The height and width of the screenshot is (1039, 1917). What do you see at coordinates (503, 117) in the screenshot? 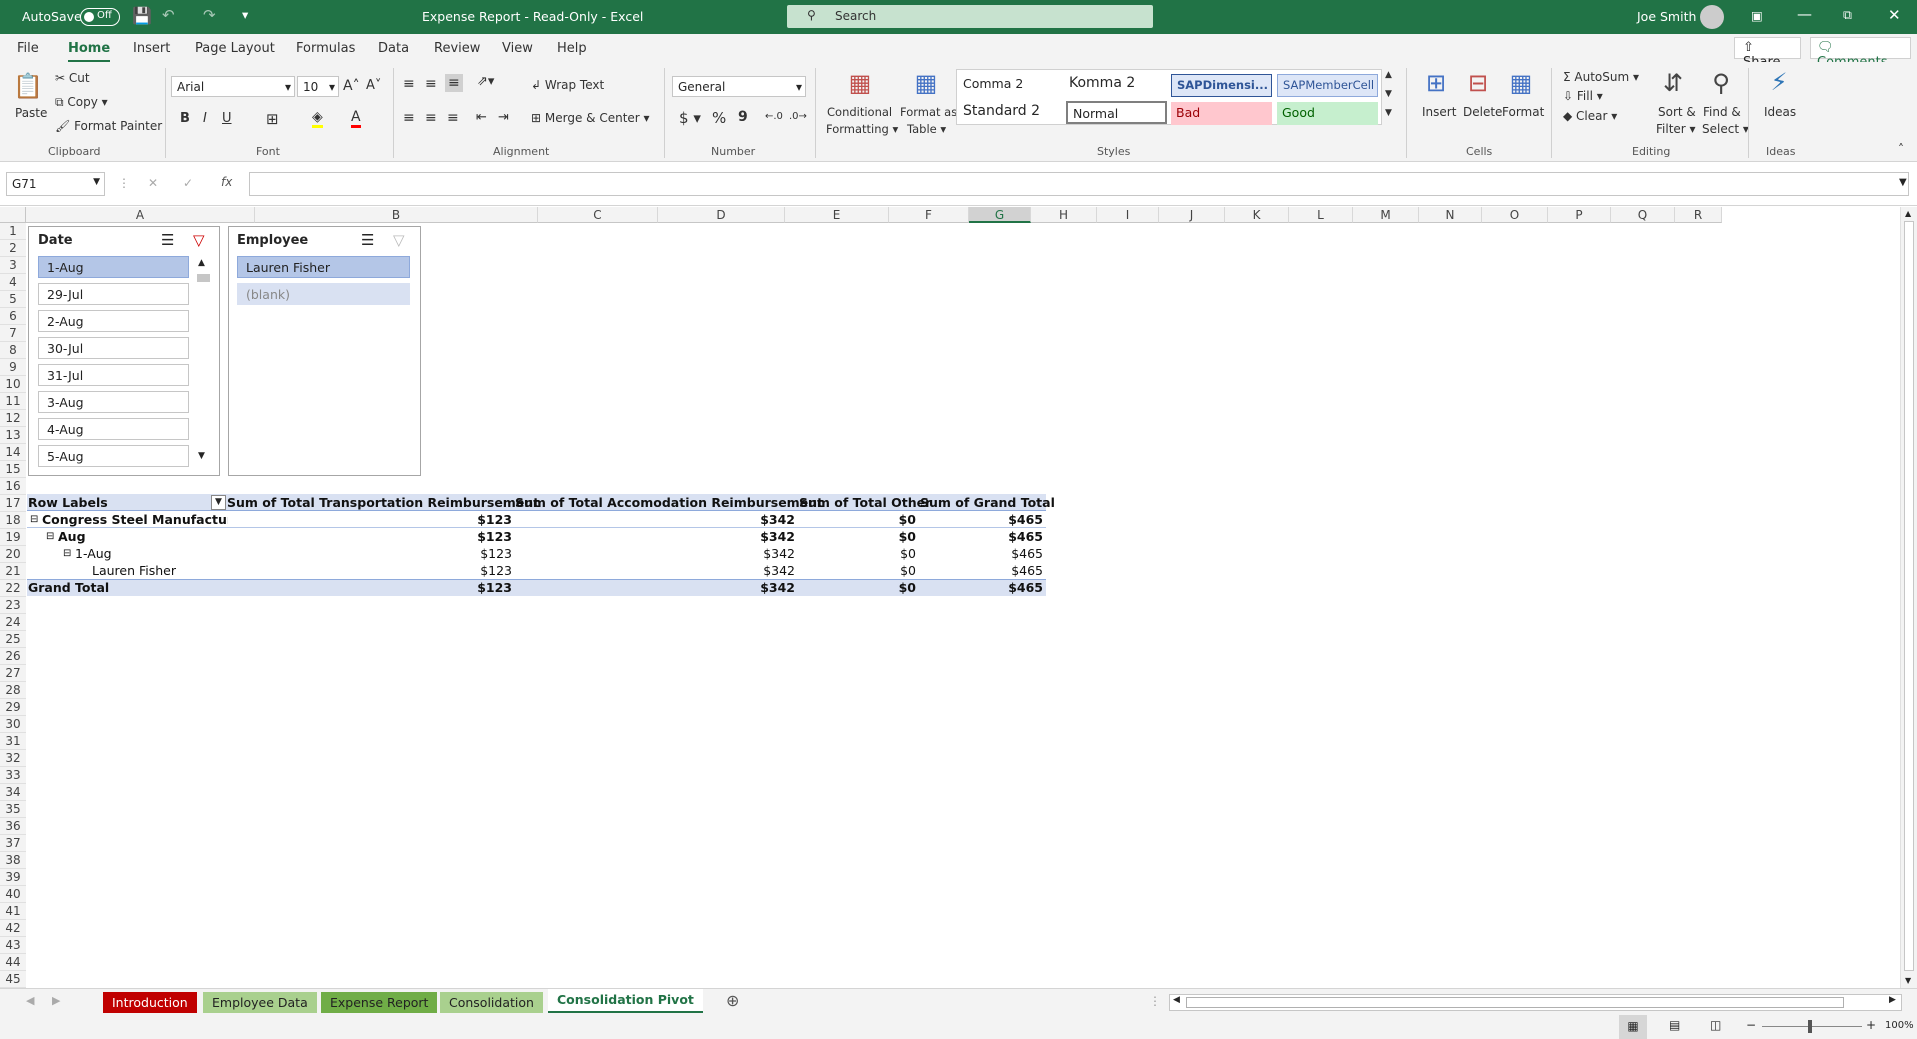
I see `increase-indent-icon: ⇥` at bounding box center [503, 117].